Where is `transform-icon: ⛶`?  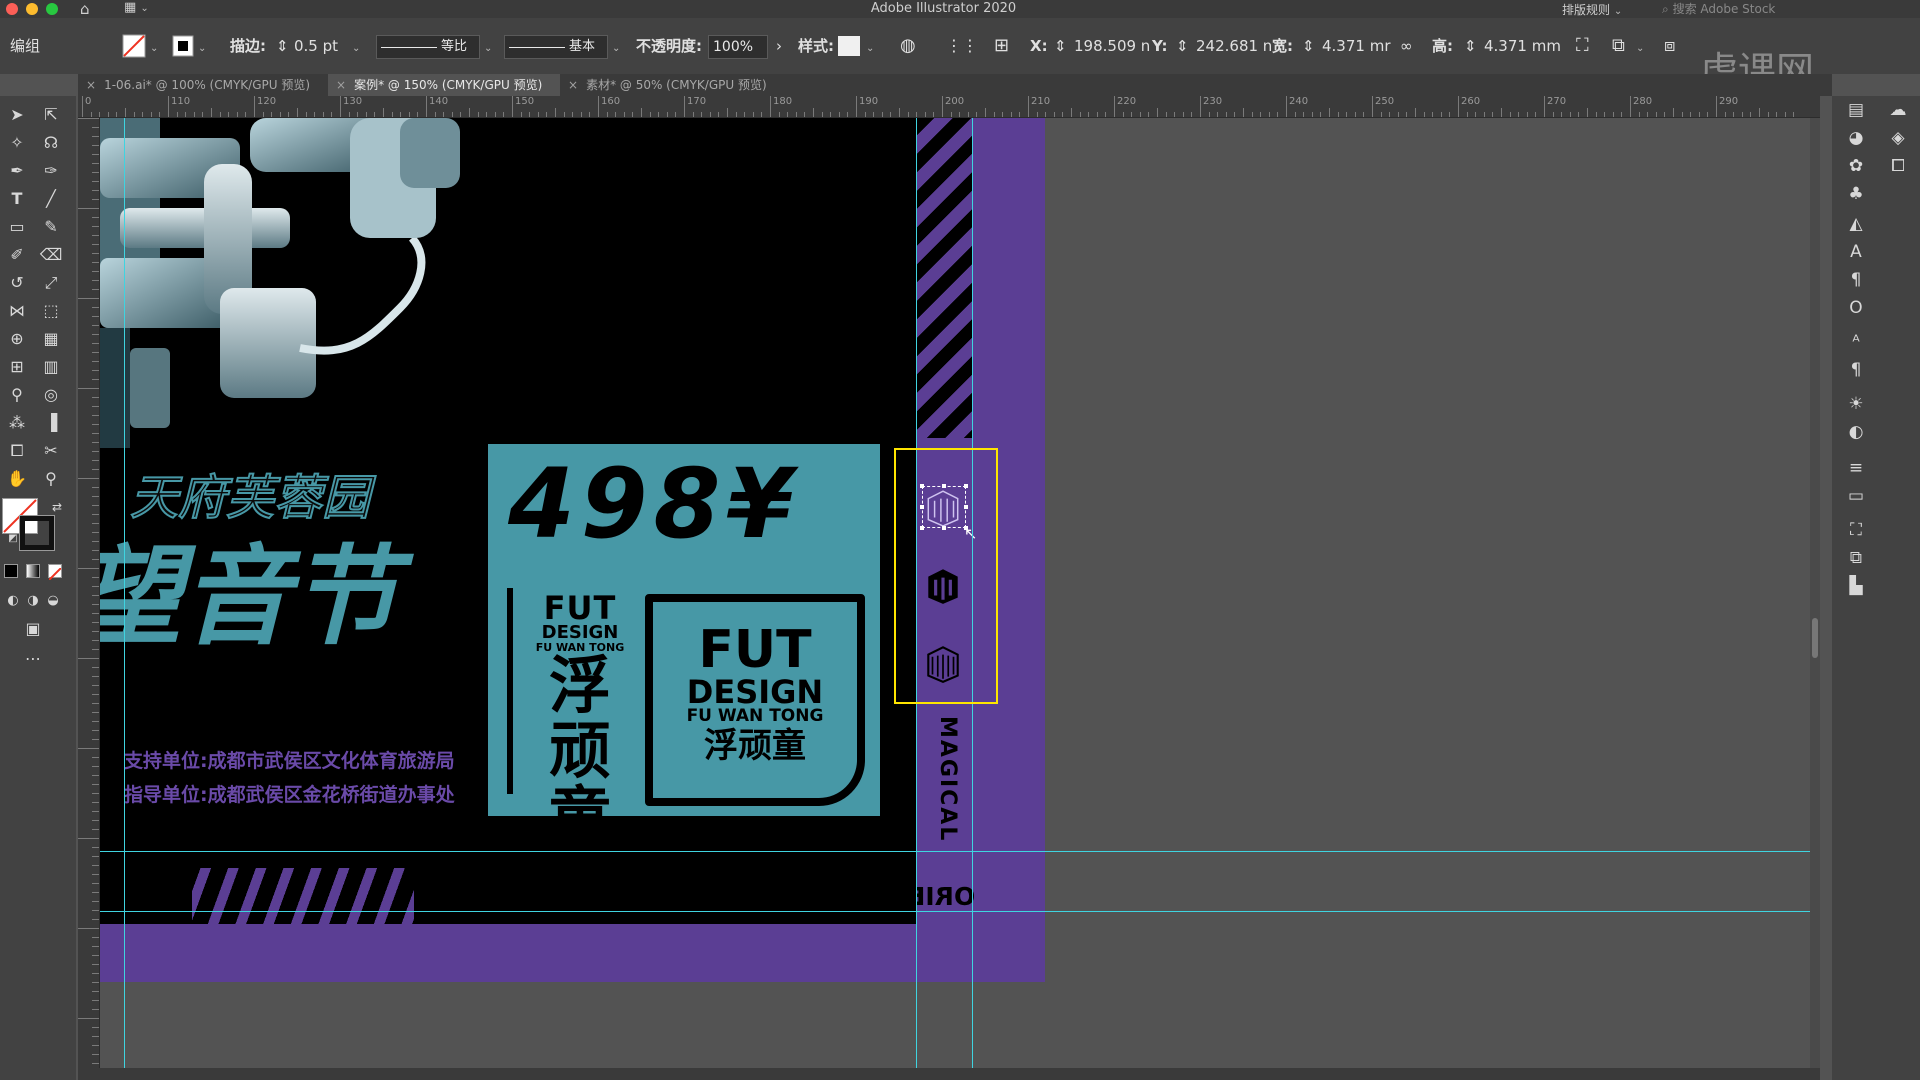
transform-icon: ⛶ is located at coordinates (1582, 46).